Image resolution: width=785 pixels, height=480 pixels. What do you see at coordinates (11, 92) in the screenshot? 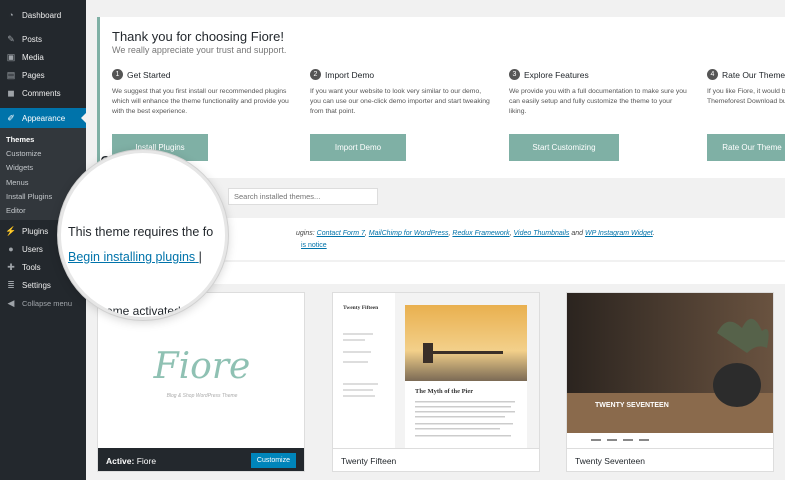
I see `comment-icon: ◼` at bounding box center [11, 92].